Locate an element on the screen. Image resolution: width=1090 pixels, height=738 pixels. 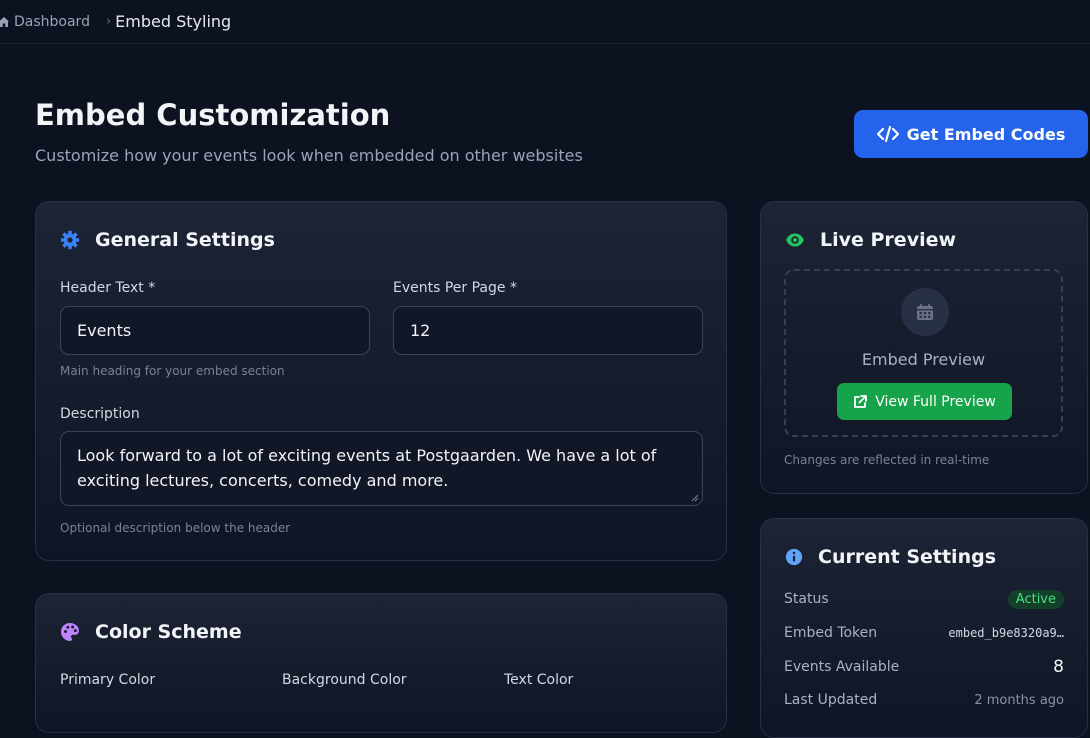
embed-preview-text: Embed Preview is located at coordinates (923, 359).